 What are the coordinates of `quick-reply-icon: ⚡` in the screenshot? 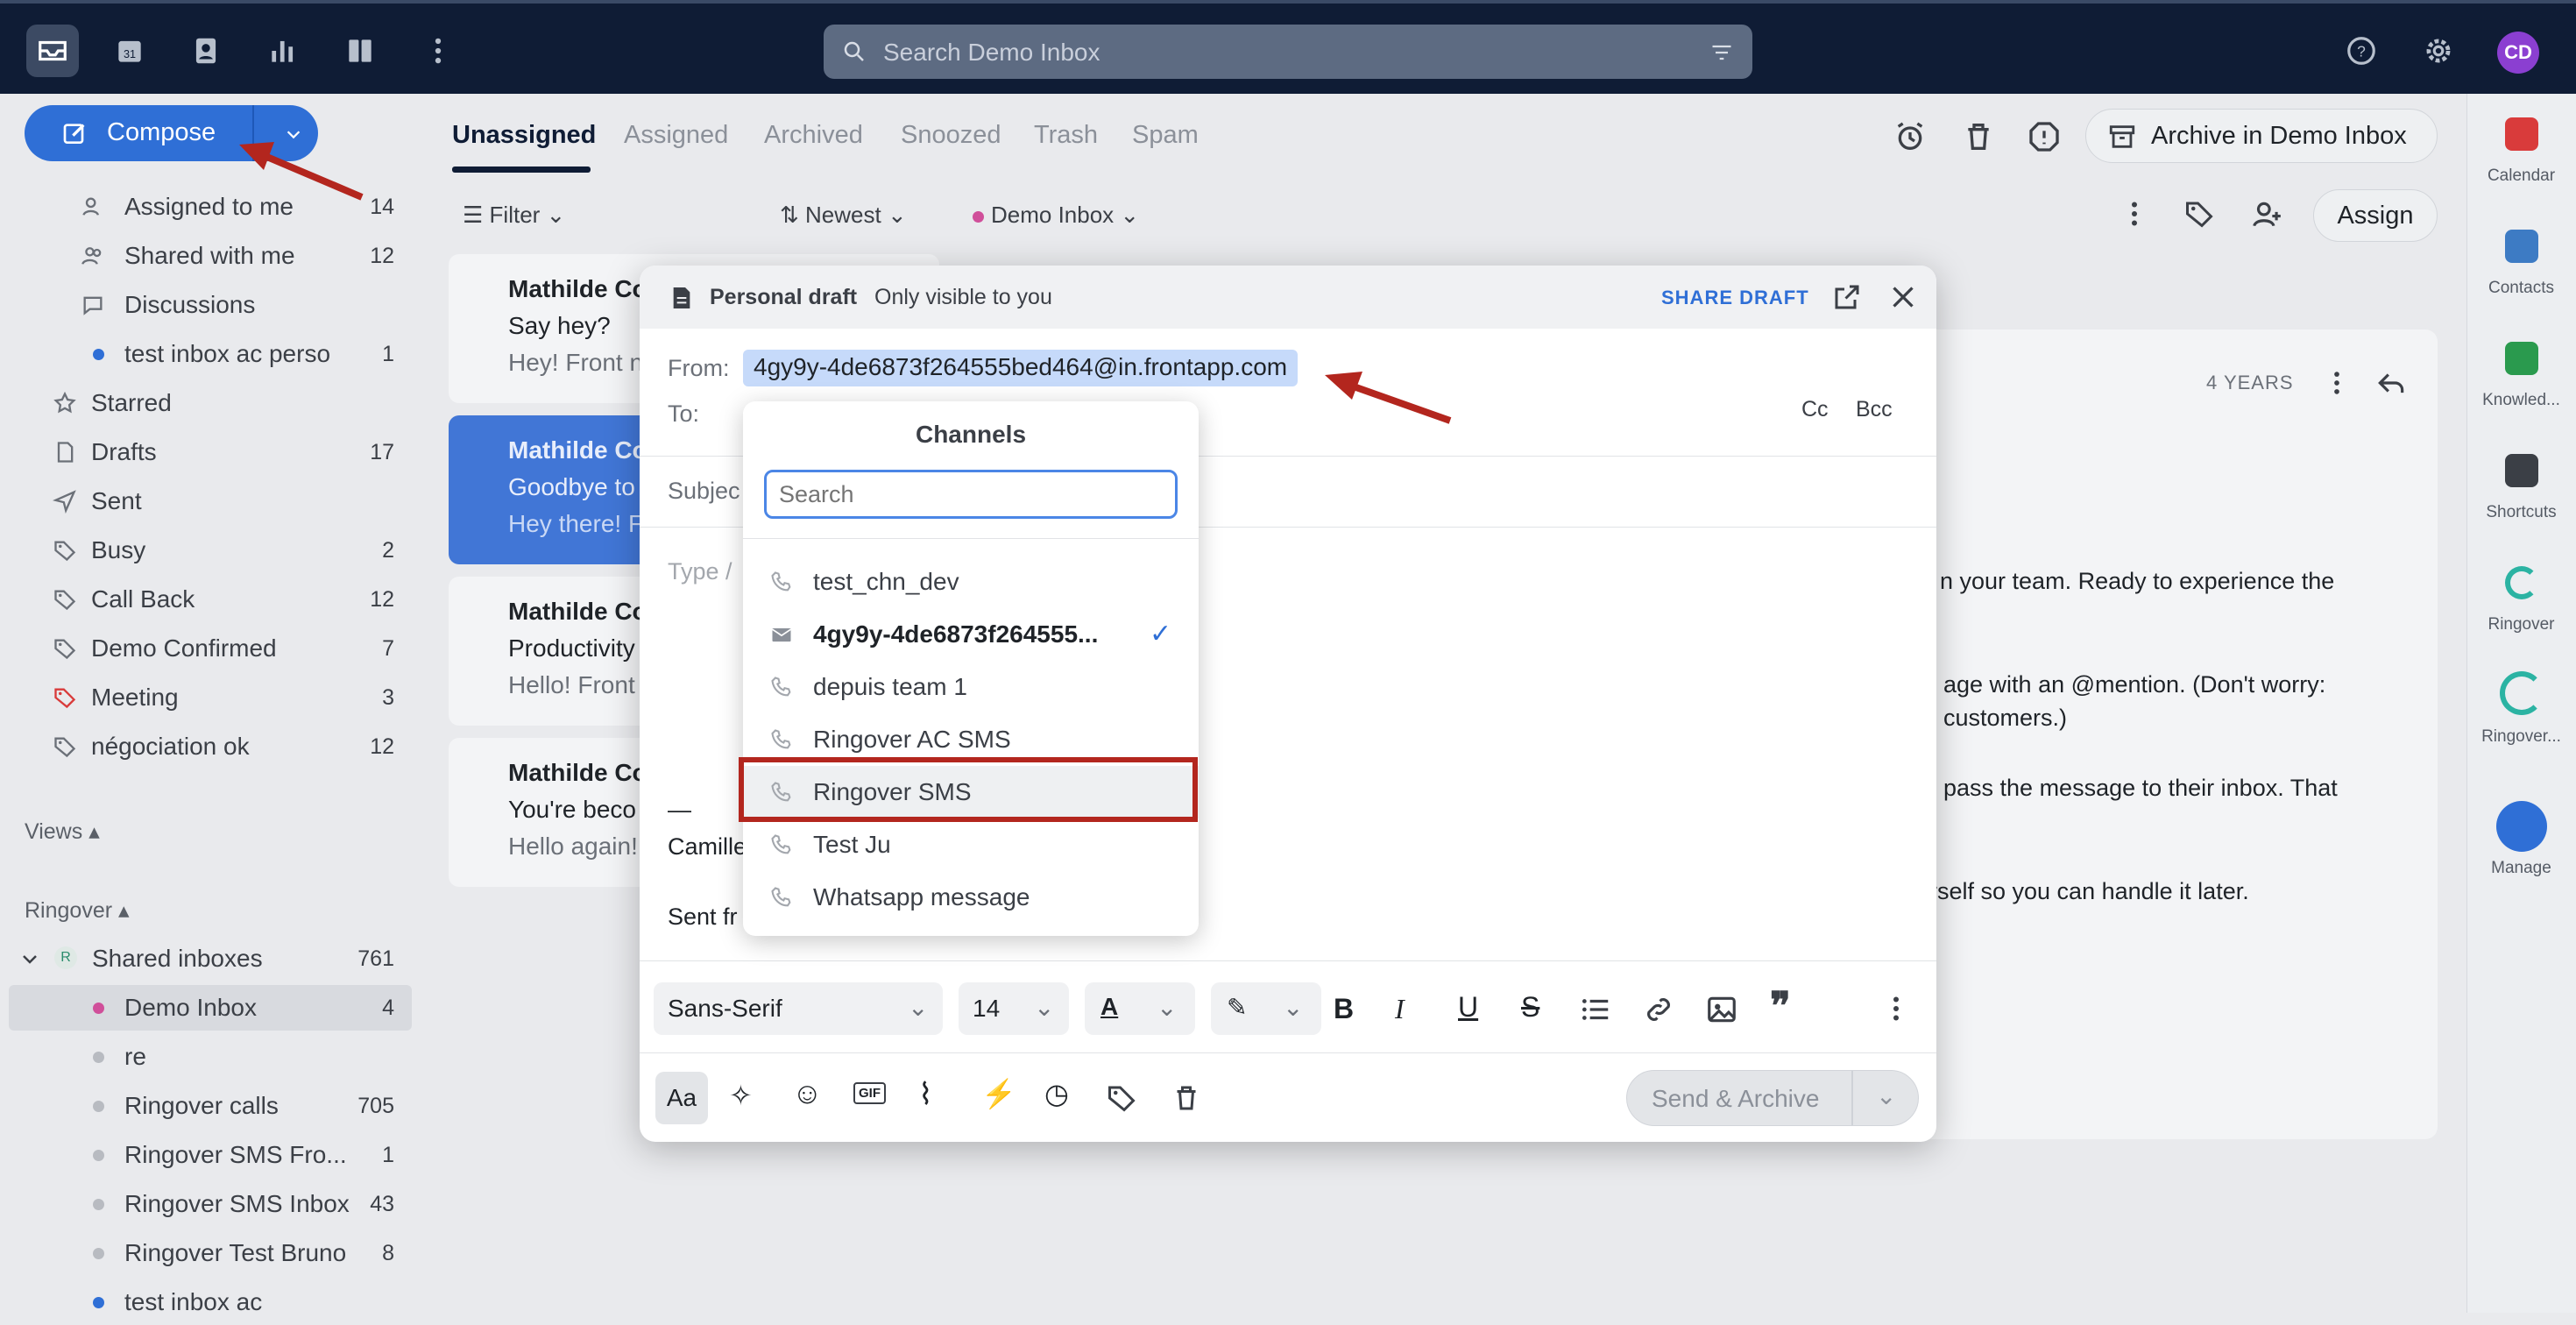 It's located at (998, 1093).